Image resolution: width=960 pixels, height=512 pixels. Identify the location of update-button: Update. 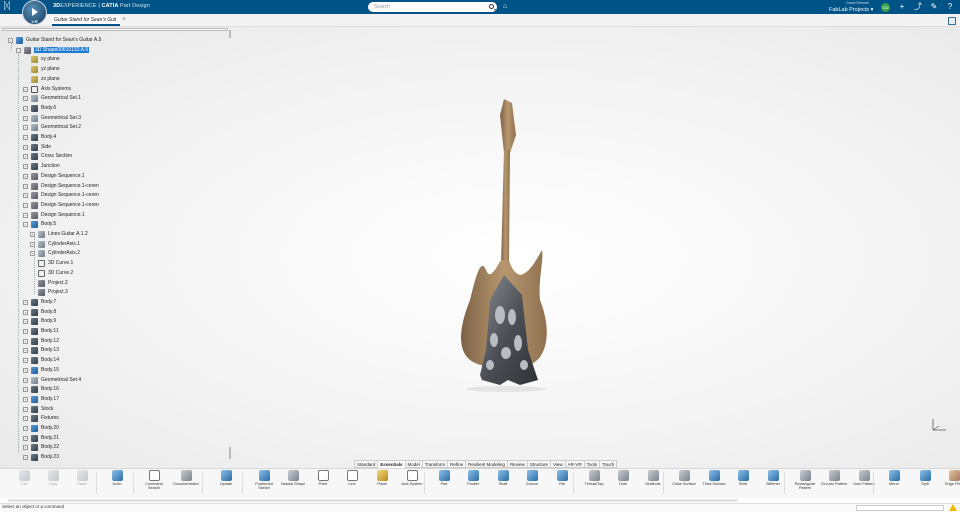
(226, 478).